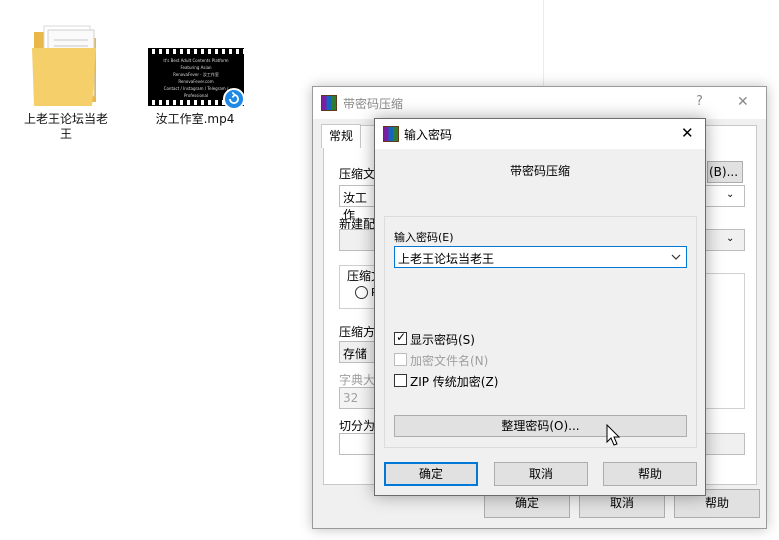 The height and width of the screenshot is (540, 779). What do you see at coordinates (196, 74) in the screenshot?
I see `thumb-line-2: RenovaFever · 汝工作室` at bounding box center [196, 74].